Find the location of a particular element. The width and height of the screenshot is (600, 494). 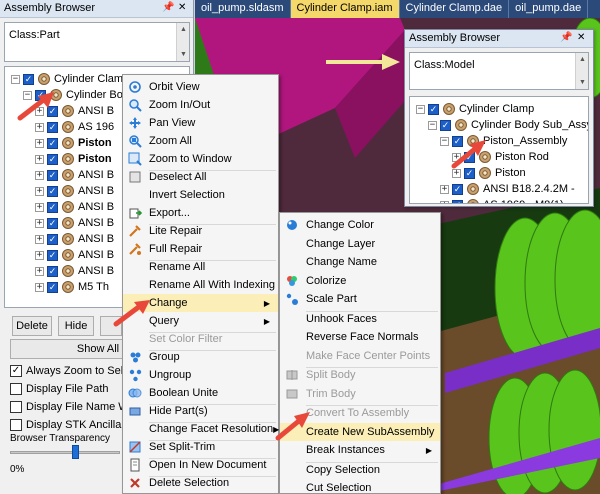

menu-item: Break Instances ▶ is located at coordinates (360, 450).